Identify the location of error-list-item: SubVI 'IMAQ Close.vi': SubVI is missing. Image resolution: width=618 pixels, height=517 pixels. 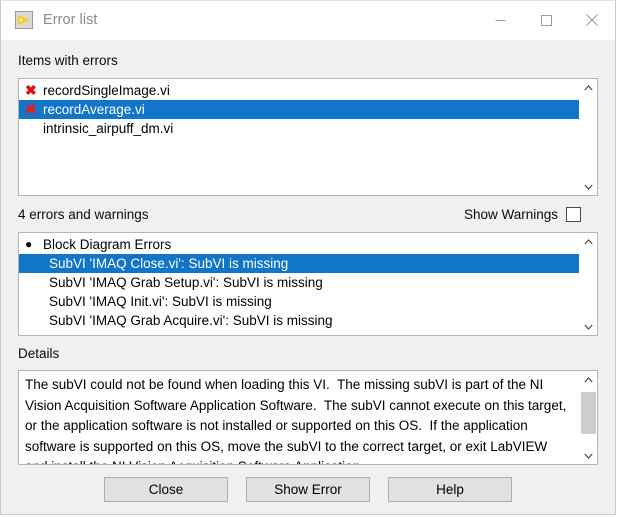
(299, 263).